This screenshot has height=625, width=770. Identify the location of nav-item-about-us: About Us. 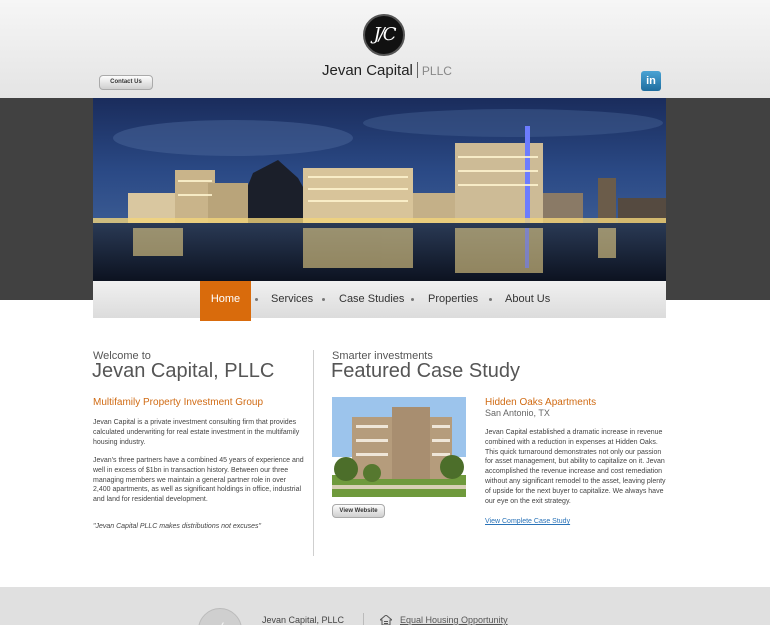
(527, 299).